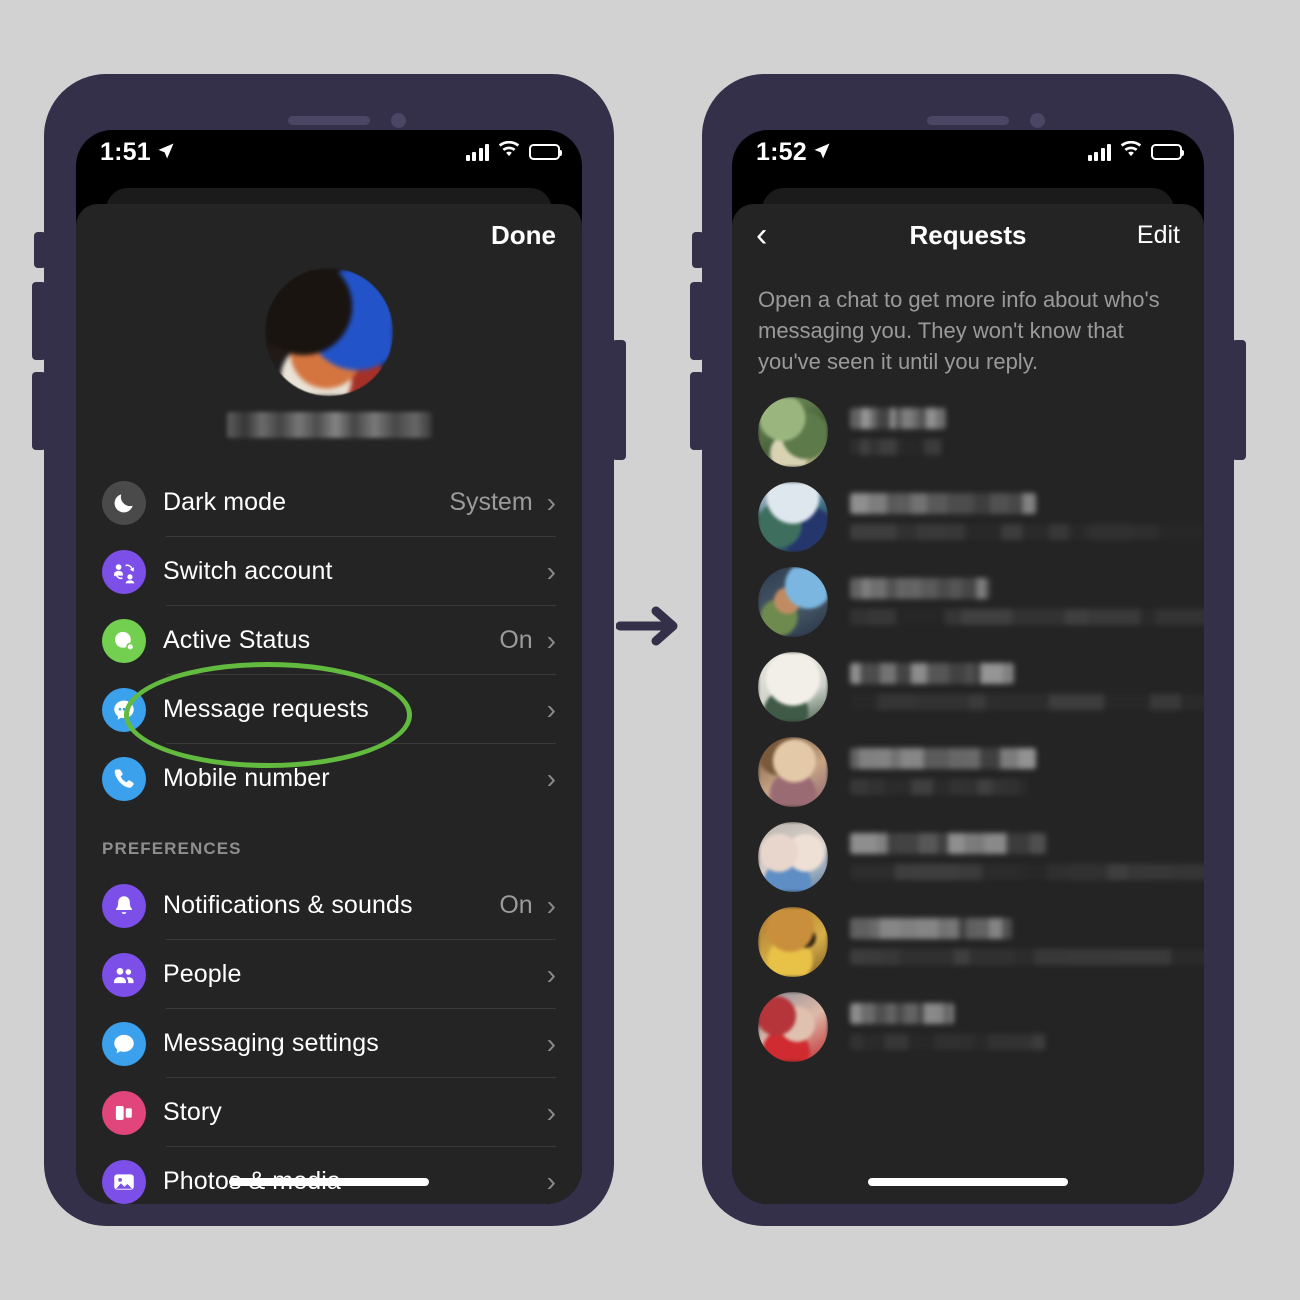  I want to click on settings-row-label: Message requests, so click(266, 709).